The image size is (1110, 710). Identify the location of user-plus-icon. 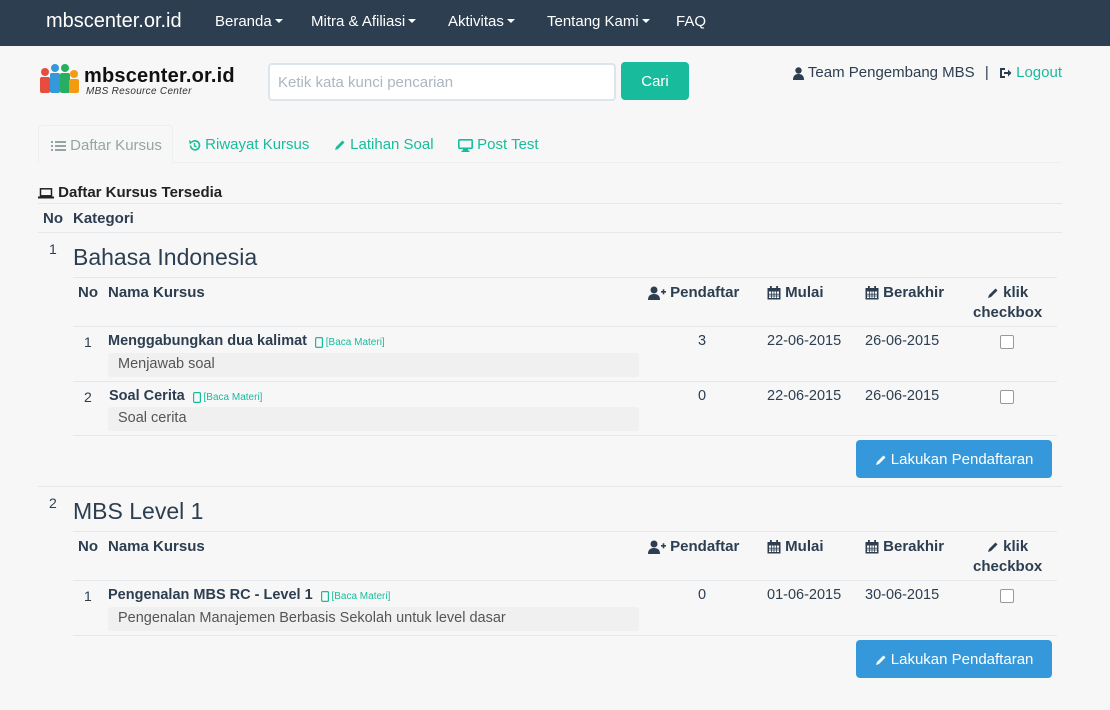
(657, 547).